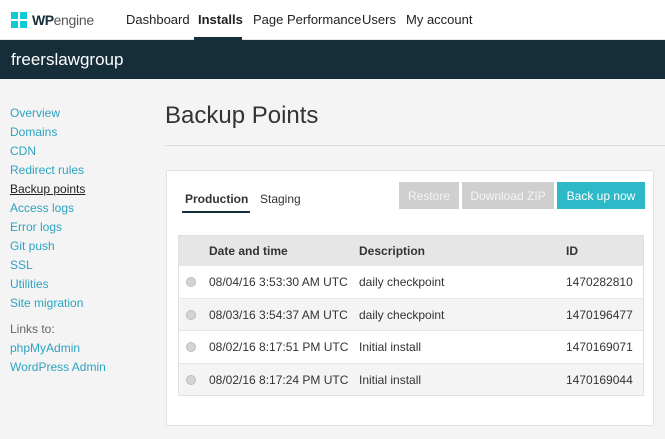  What do you see at coordinates (601, 195) in the screenshot?
I see `back-up-now-button: Back up now` at bounding box center [601, 195].